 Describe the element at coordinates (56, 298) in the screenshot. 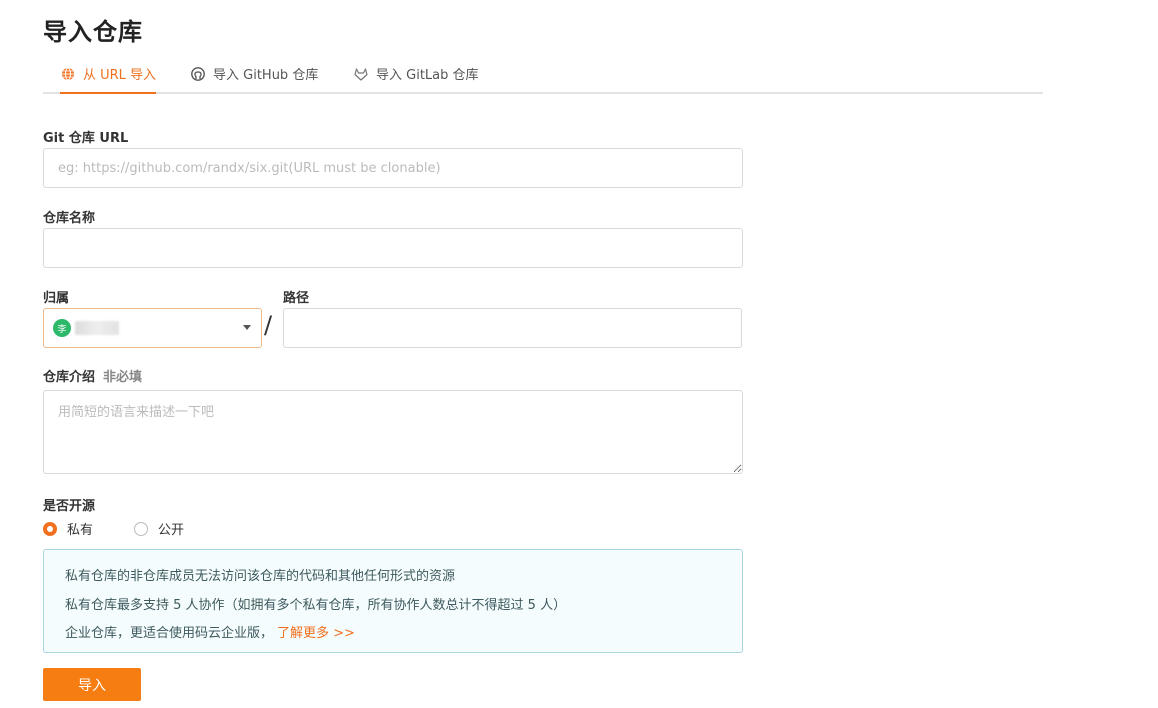

I see `owner-label: 归属` at that location.